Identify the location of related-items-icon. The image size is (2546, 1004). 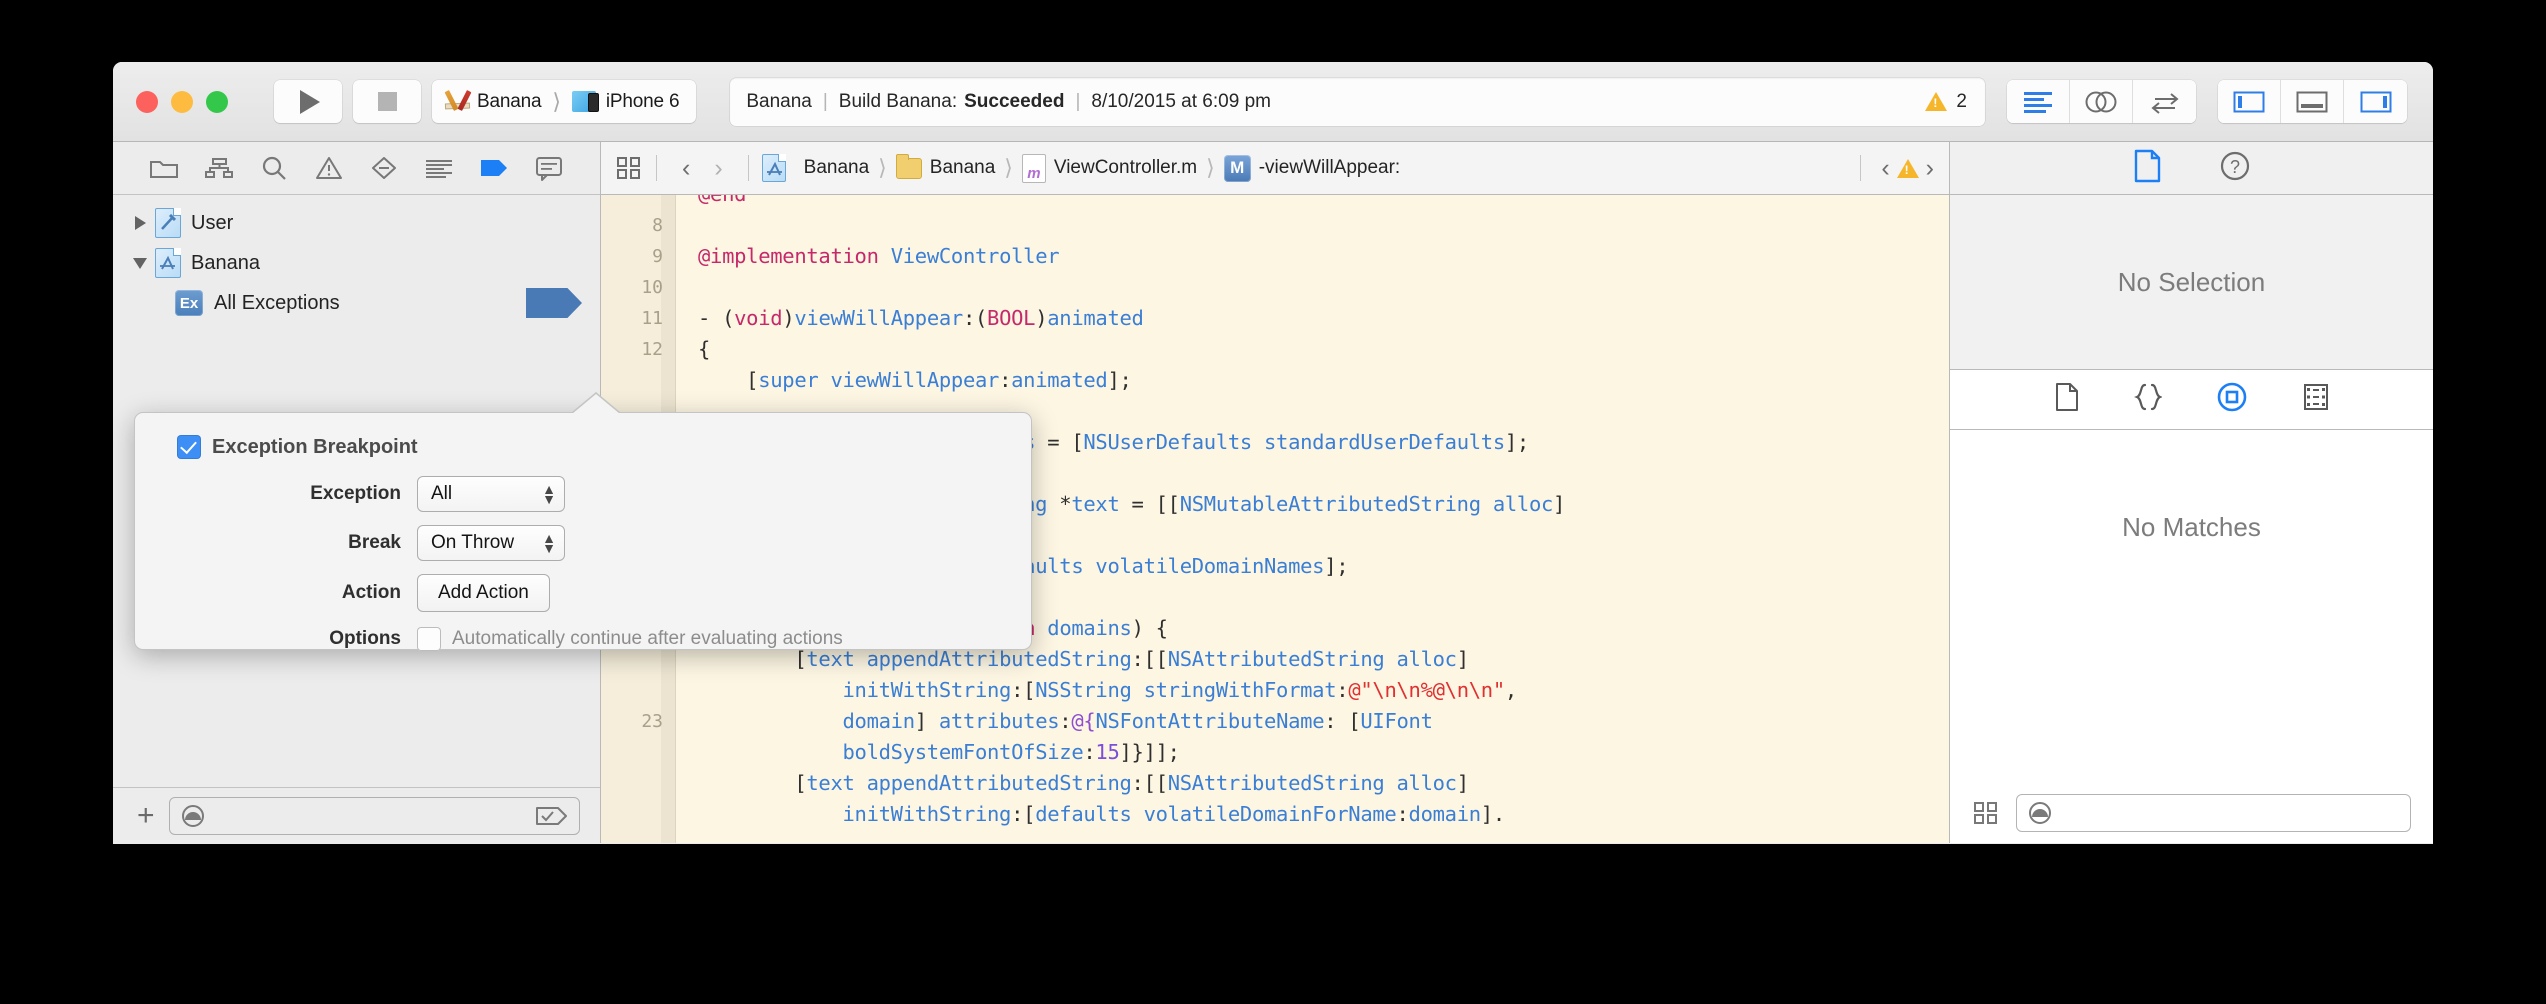
(629, 168).